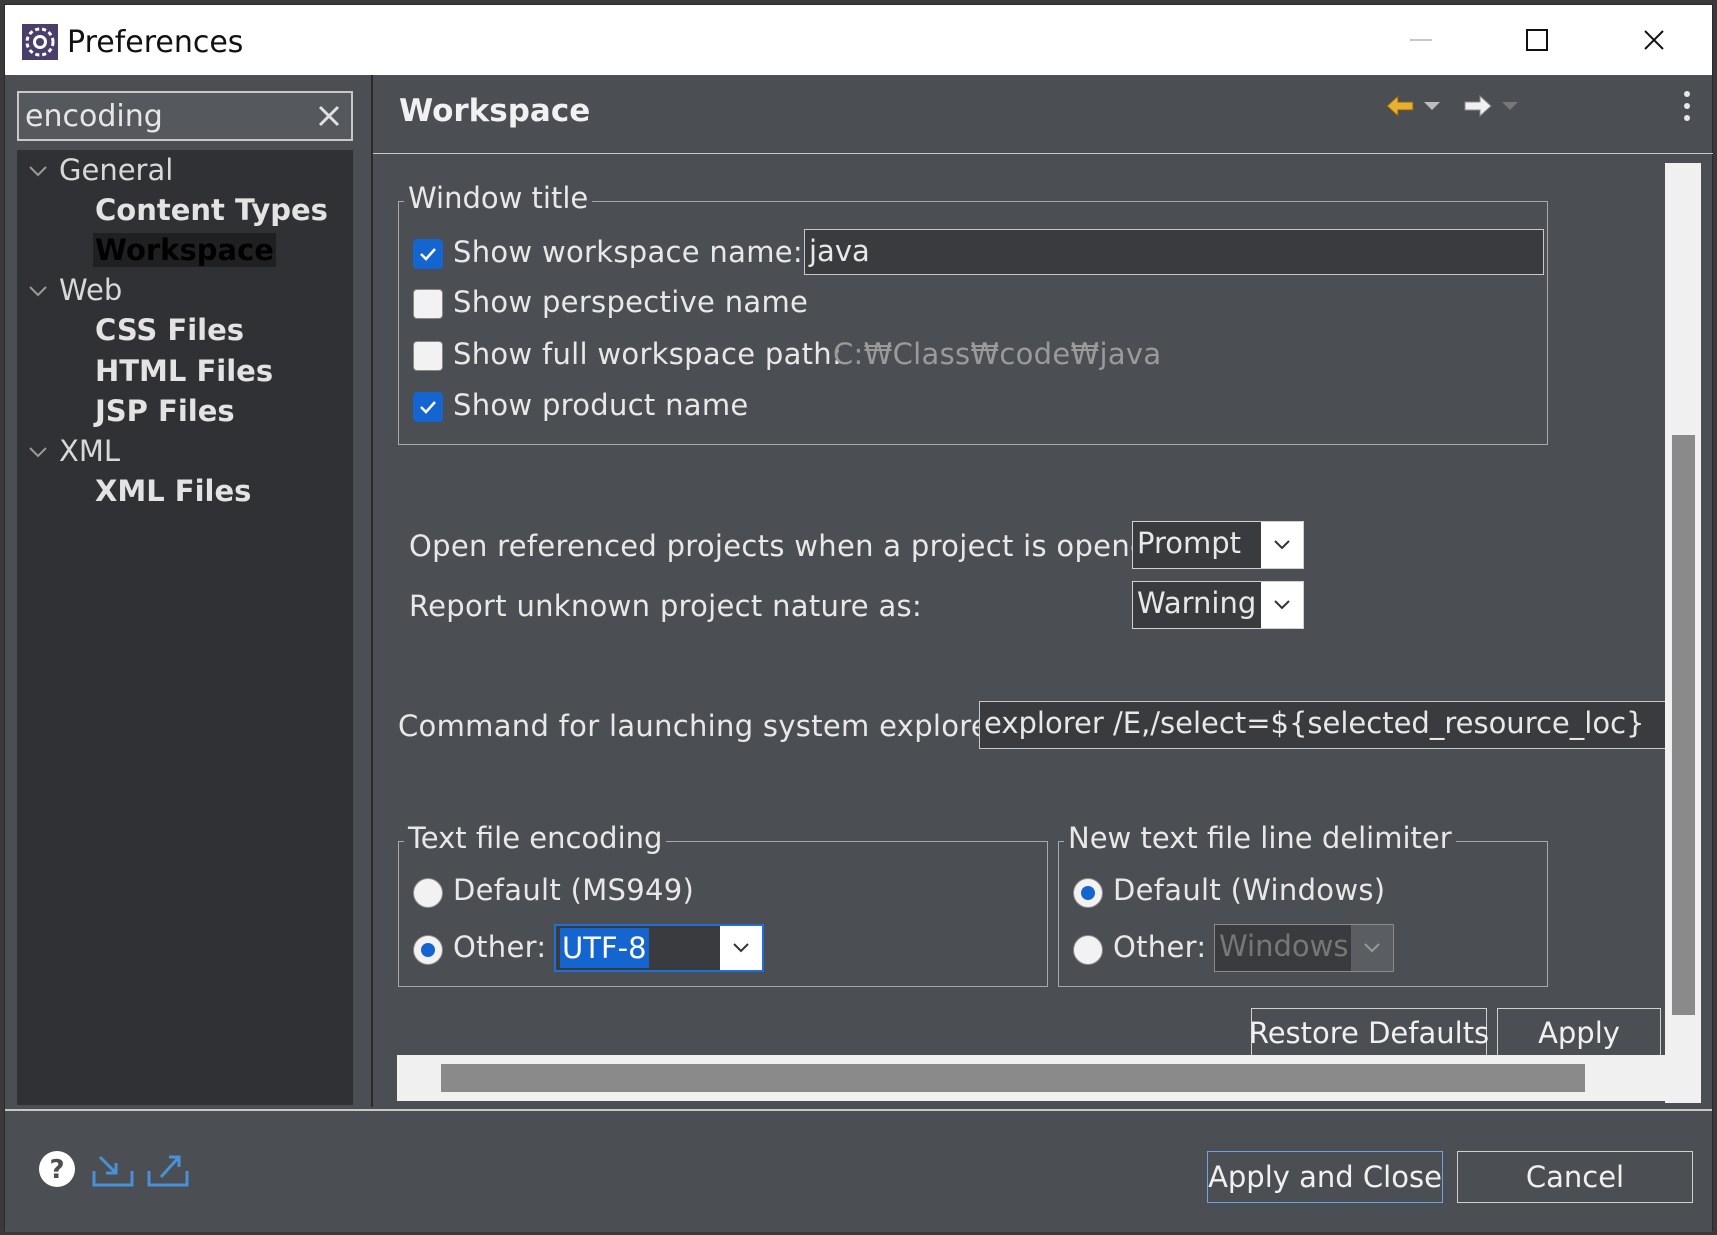 The height and width of the screenshot is (1235, 1717). I want to click on header-separator, so click(1043, 153).